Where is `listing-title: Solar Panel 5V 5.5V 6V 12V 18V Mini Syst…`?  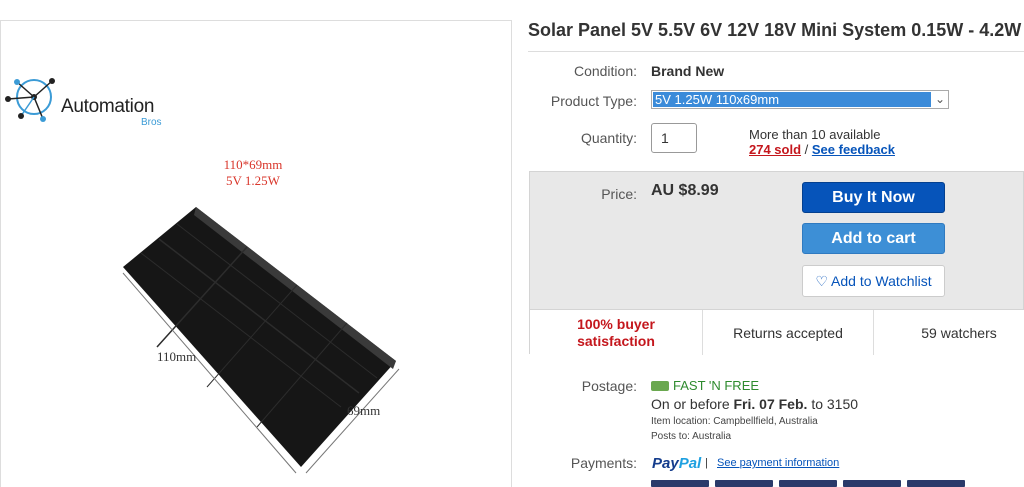
listing-title: Solar Panel 5V 5.5V 6V 12V 18V Mini Syst… is located at coordinates (775, 30).